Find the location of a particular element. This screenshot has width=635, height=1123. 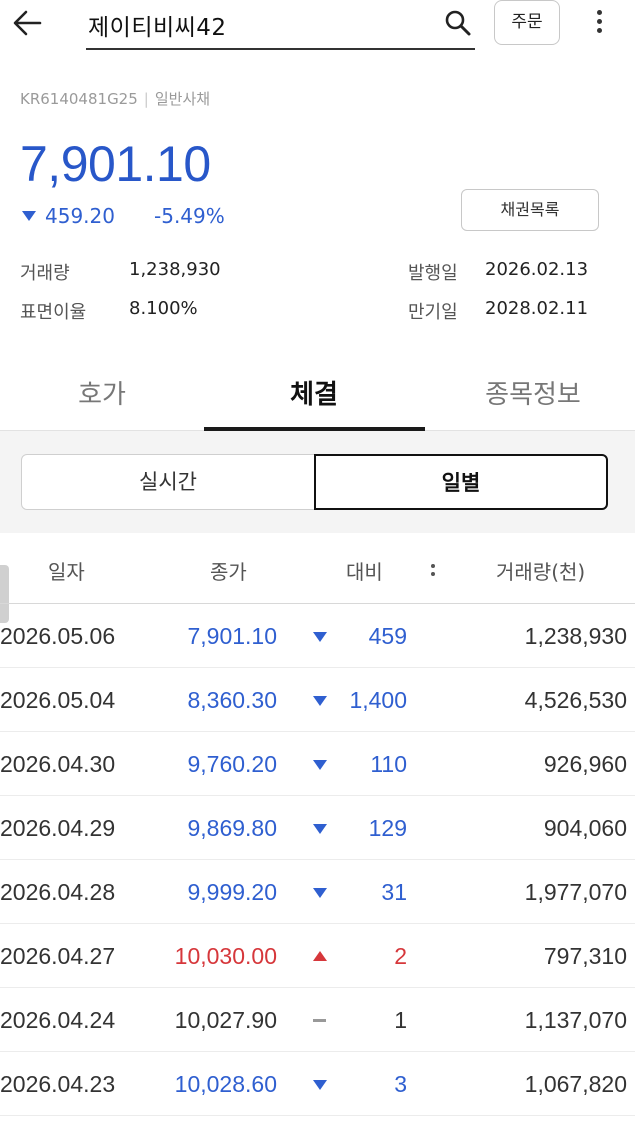

coupon-value: 8.100% is located at coordinates (163, 308).